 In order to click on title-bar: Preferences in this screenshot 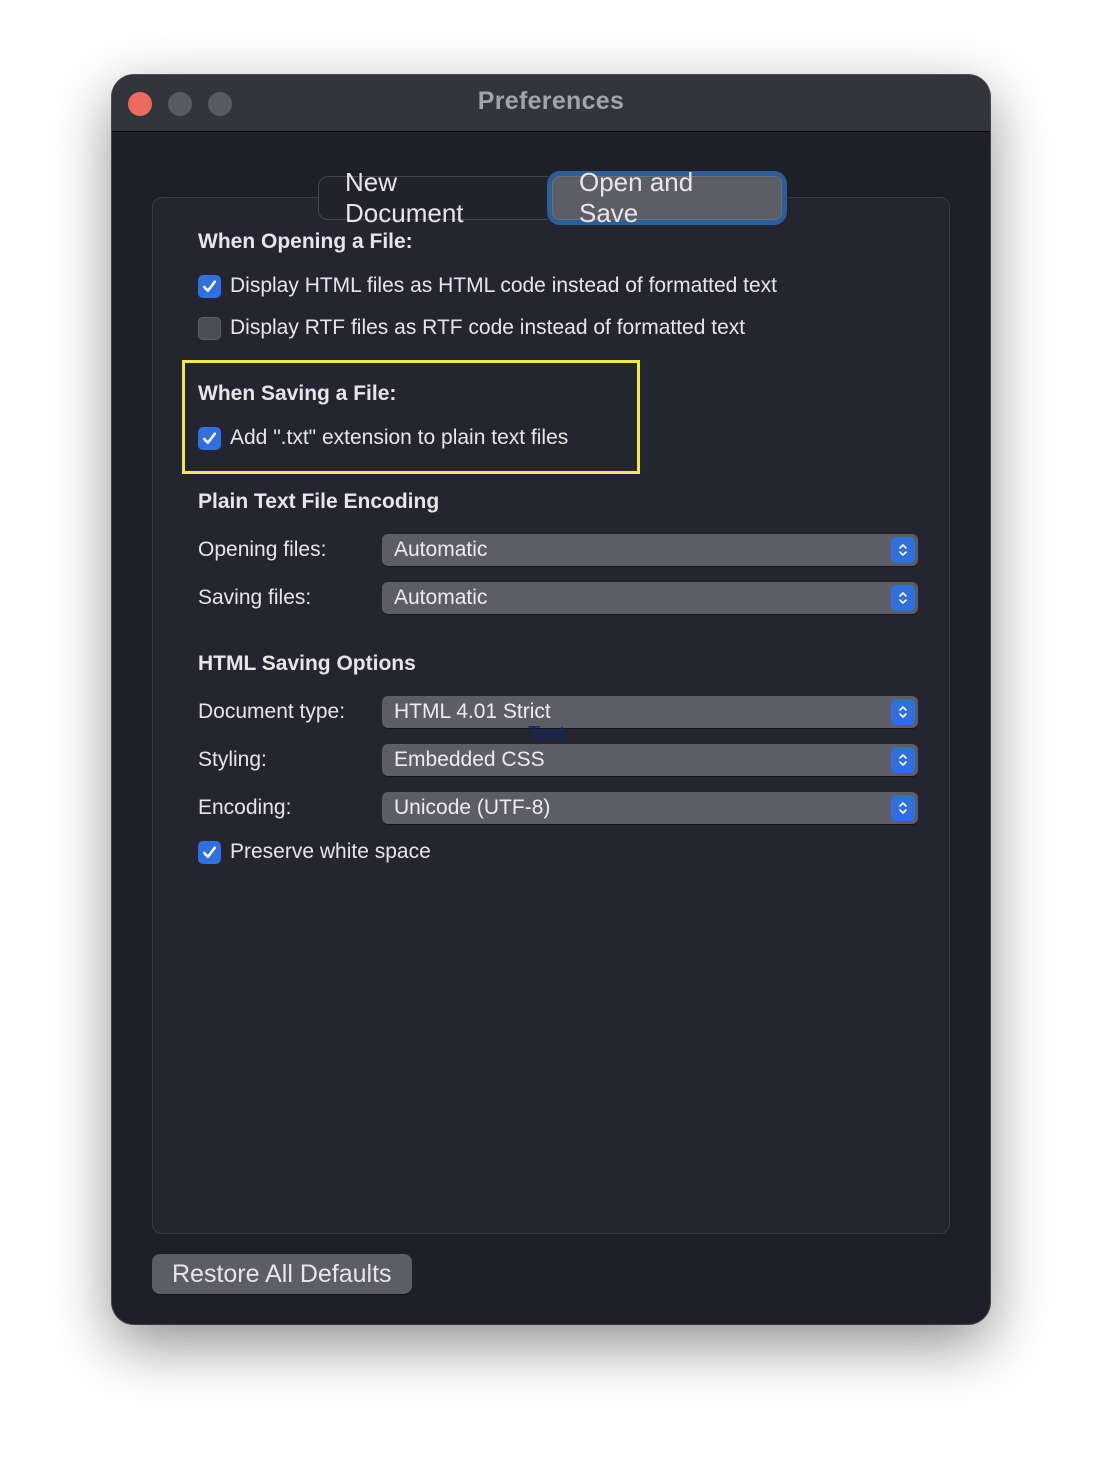, I will do `click(551, 103)`.